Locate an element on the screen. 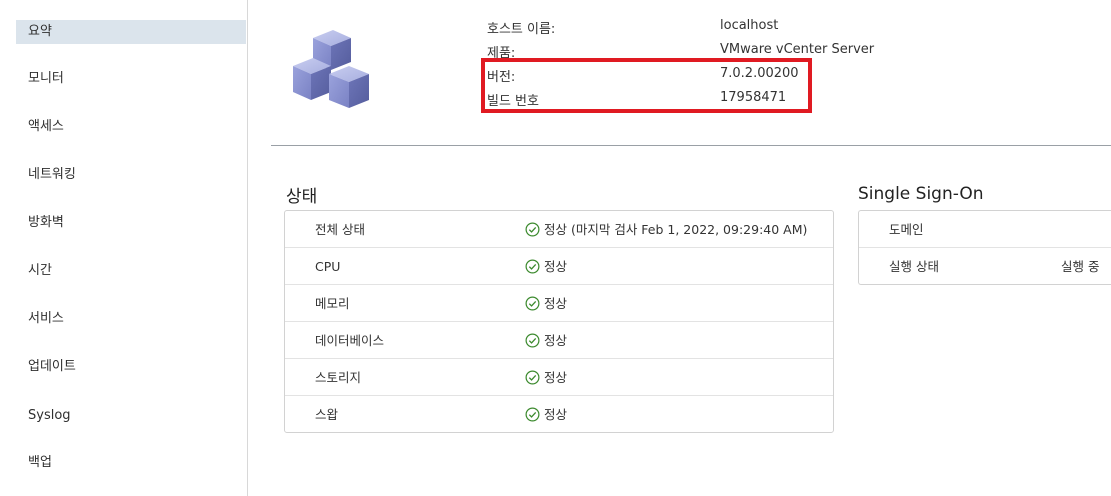 The height and width of the screenshot is (496, 1111). health-row-label: CPU is located at coordinates (328, 266).